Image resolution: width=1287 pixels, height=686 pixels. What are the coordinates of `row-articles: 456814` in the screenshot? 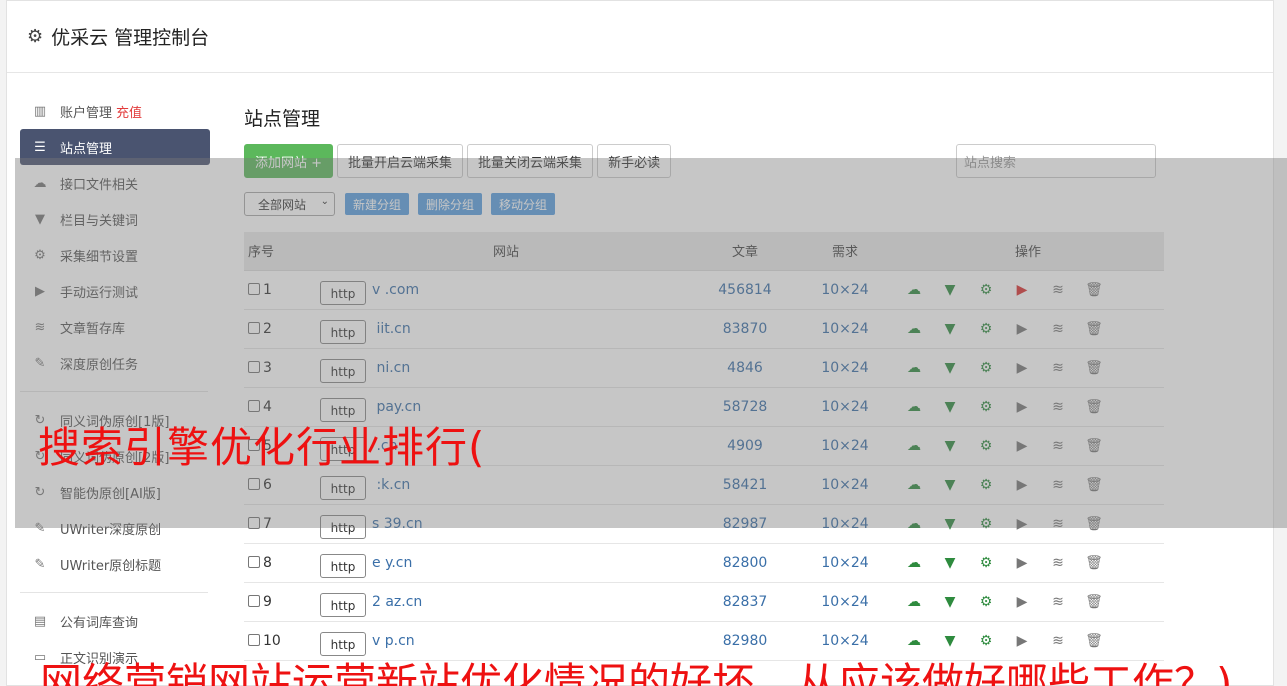 It's located at (745, 290).